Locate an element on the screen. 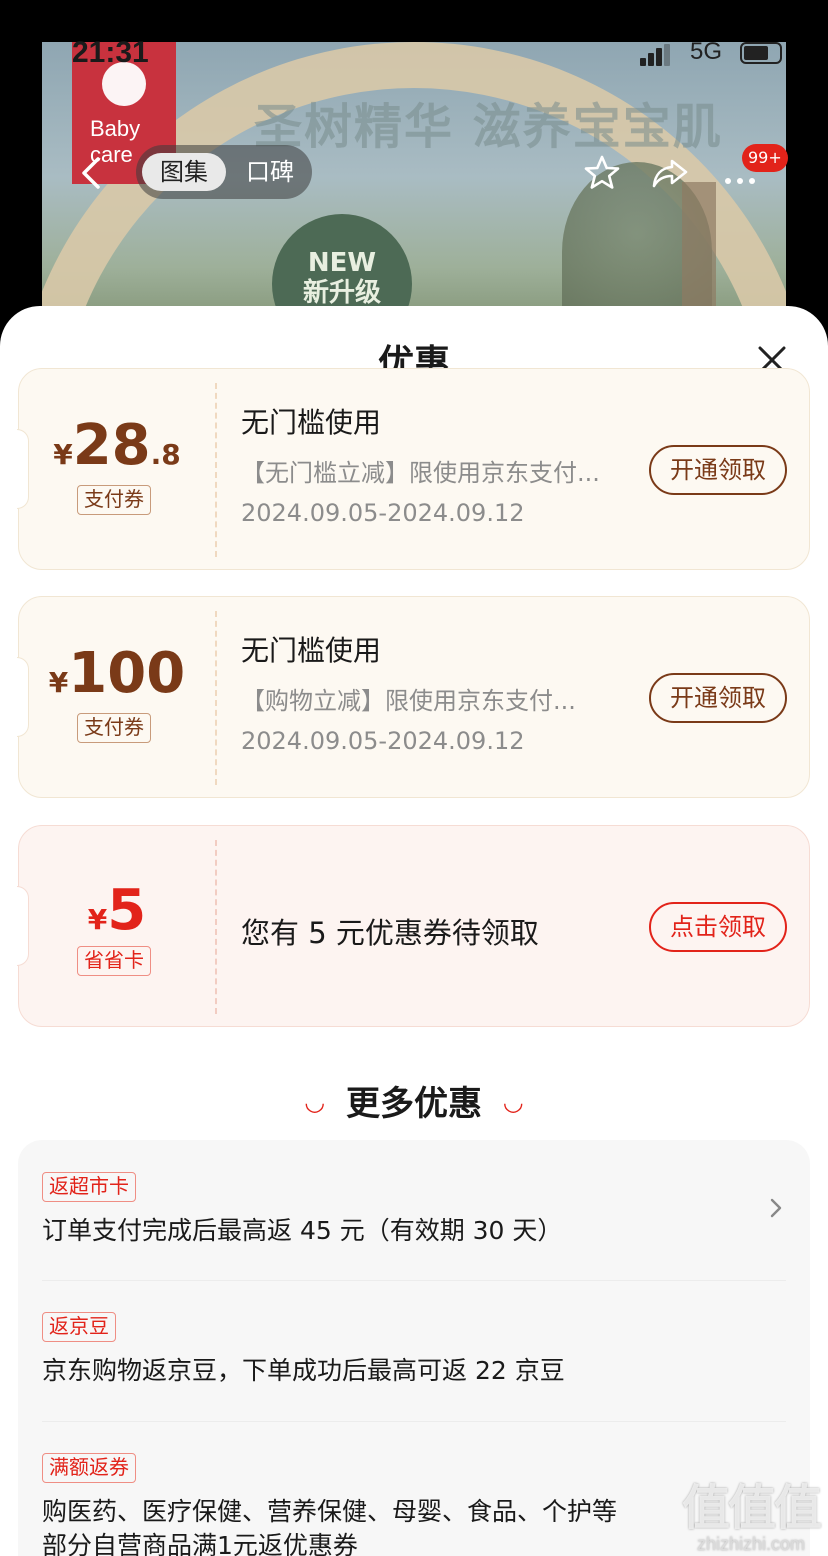 Image resolution: width=828 pixels, height=1556 pixels. message-count-badge: 99+ is located at coordinates (765, 158).